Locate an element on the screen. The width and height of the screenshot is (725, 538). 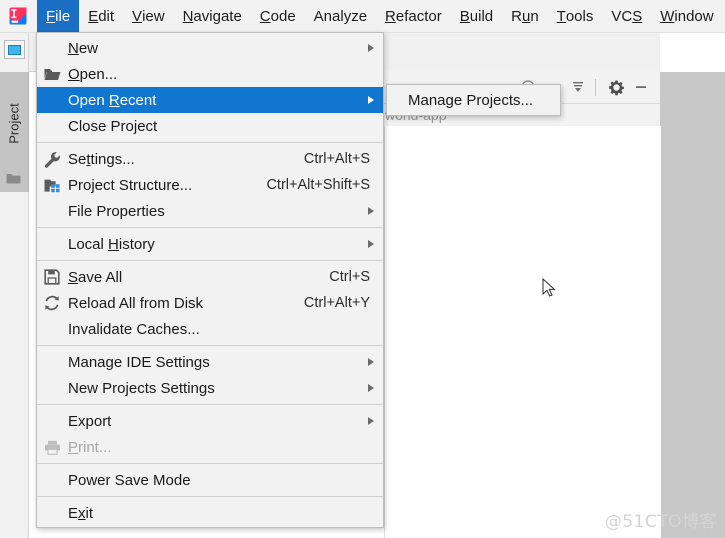
menu-item-new: New is located at coordinates (210, 48).